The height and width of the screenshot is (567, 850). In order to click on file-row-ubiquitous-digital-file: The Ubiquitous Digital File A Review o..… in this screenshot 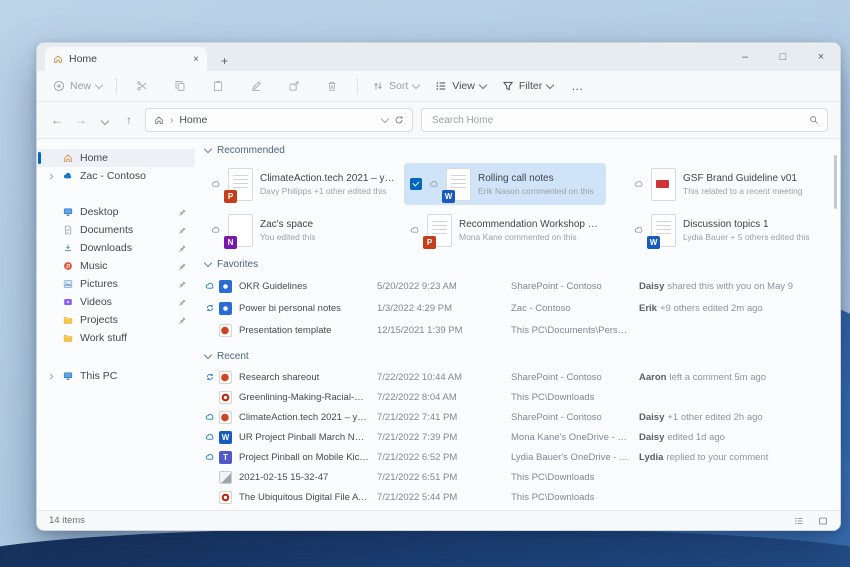, I will do `click(516, 497)`.